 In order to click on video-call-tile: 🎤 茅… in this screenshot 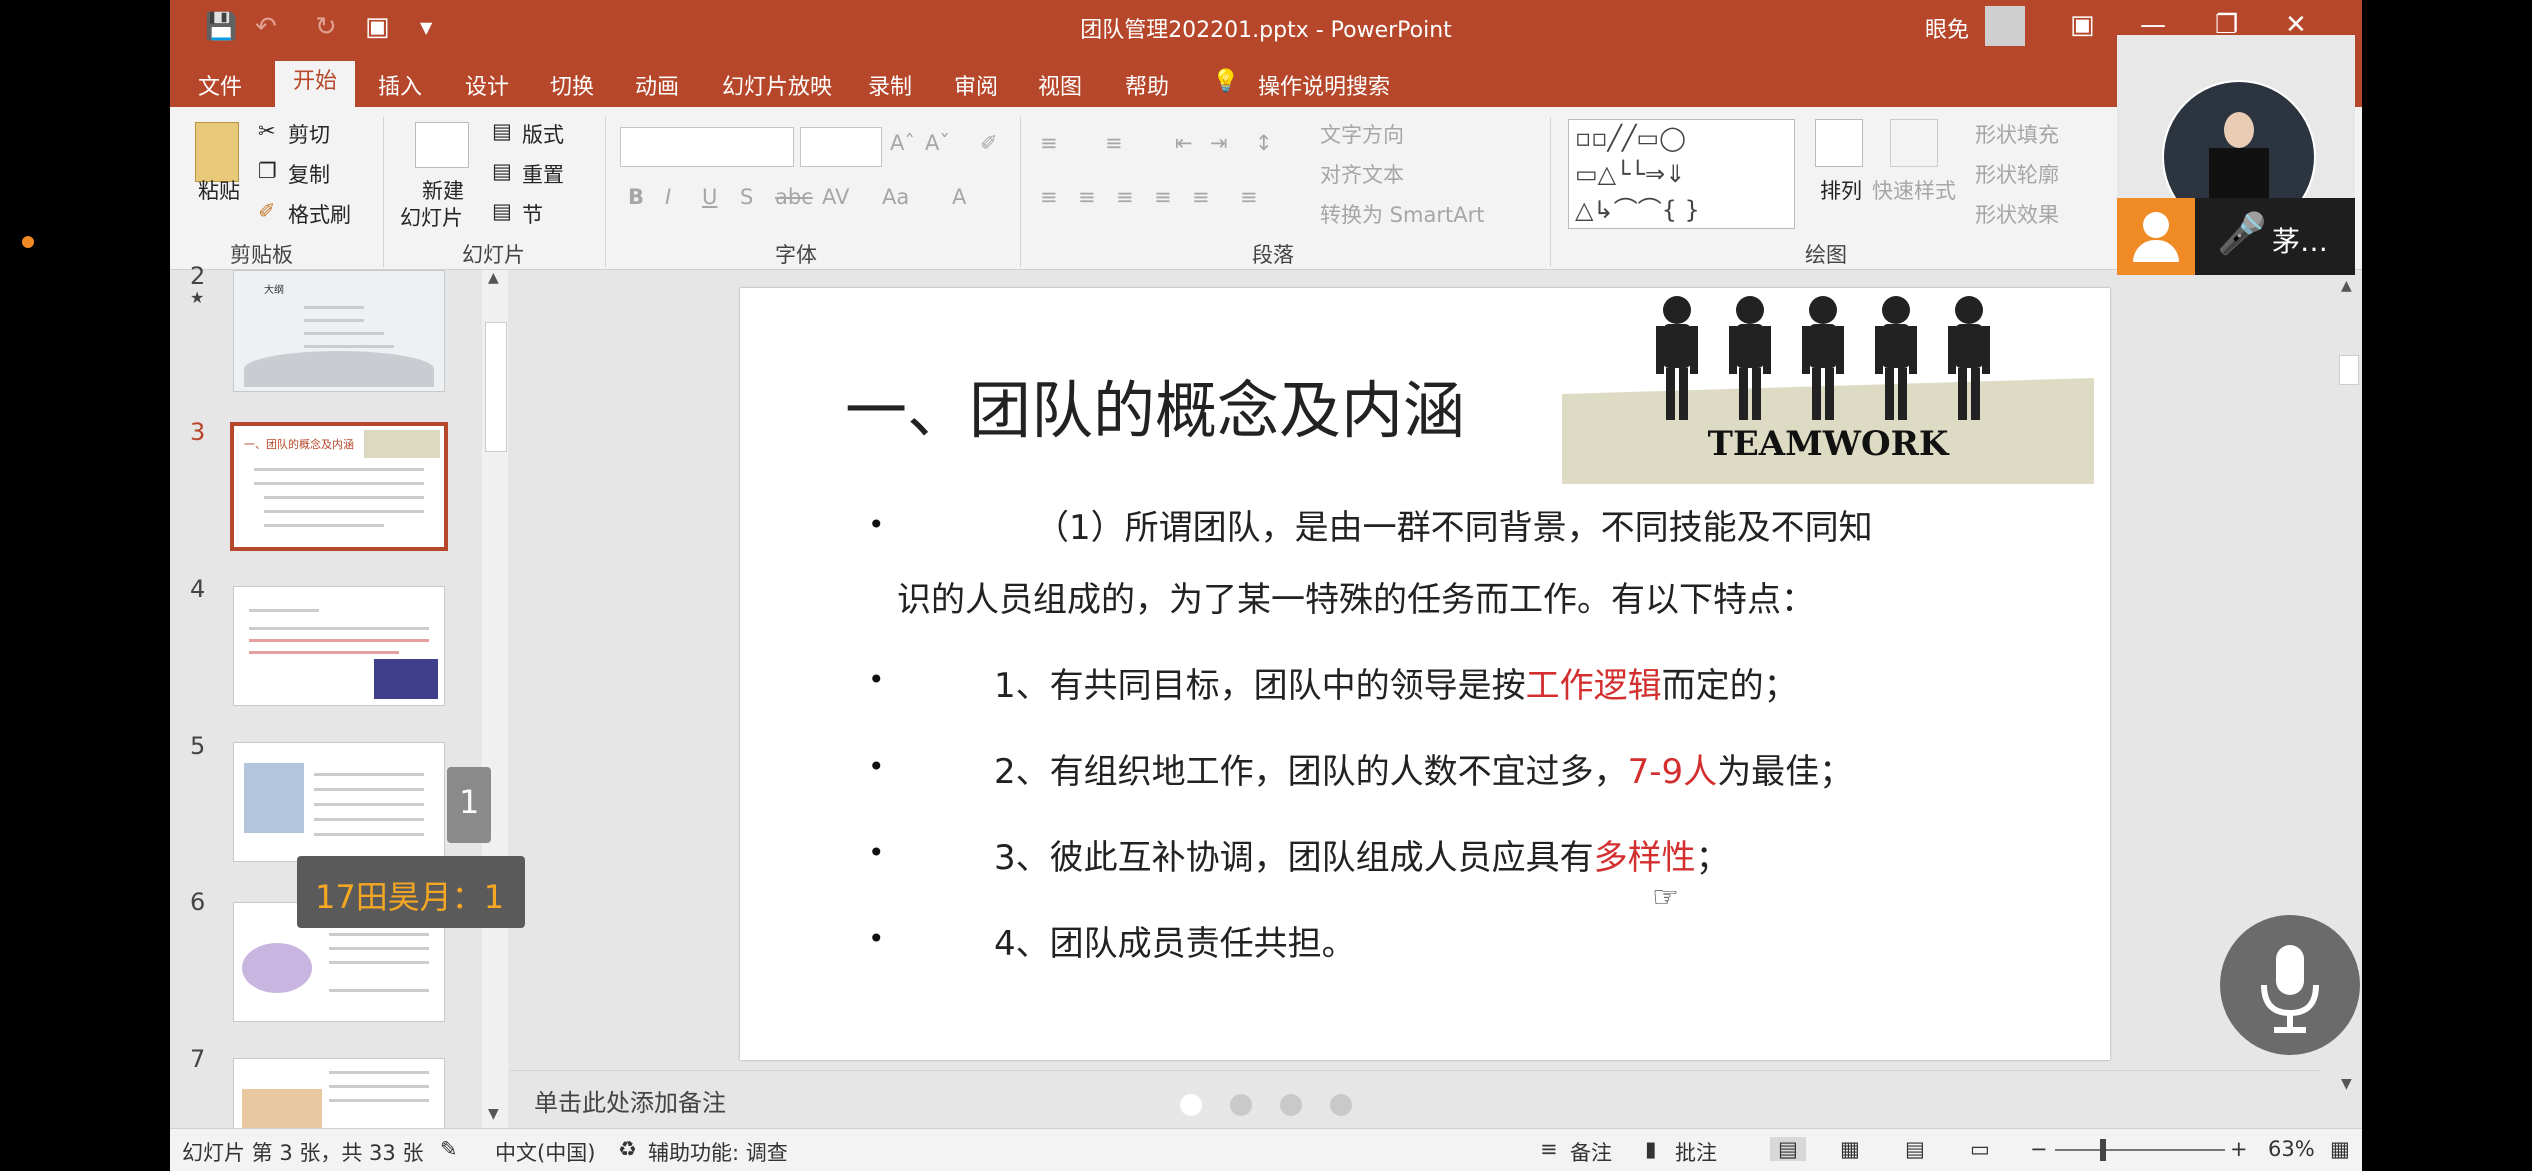, I will do `click(2236, 155)`.